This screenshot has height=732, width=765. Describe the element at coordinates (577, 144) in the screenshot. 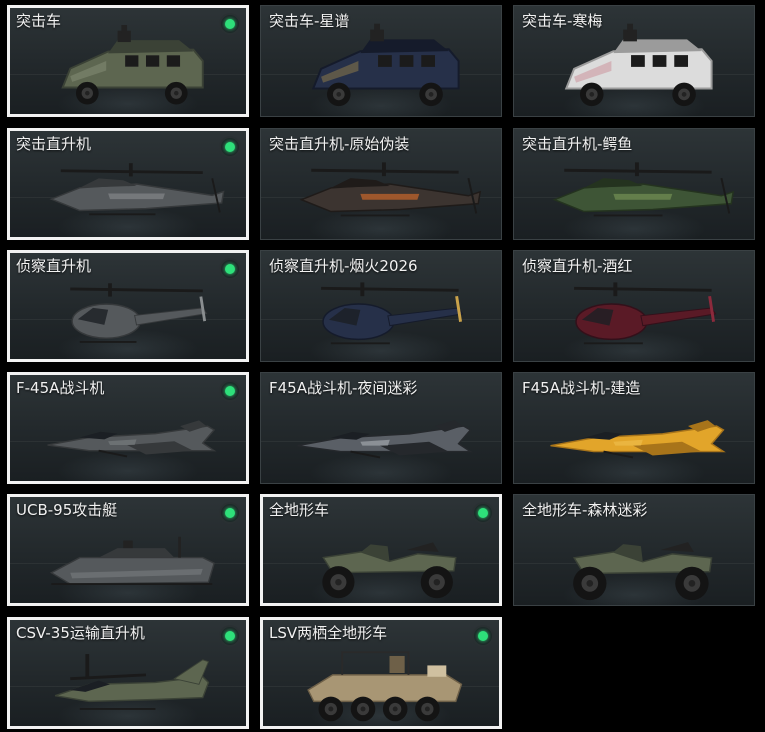

I see `vehicle-skin-label: 突击直升机-鳄鱼` at that location.